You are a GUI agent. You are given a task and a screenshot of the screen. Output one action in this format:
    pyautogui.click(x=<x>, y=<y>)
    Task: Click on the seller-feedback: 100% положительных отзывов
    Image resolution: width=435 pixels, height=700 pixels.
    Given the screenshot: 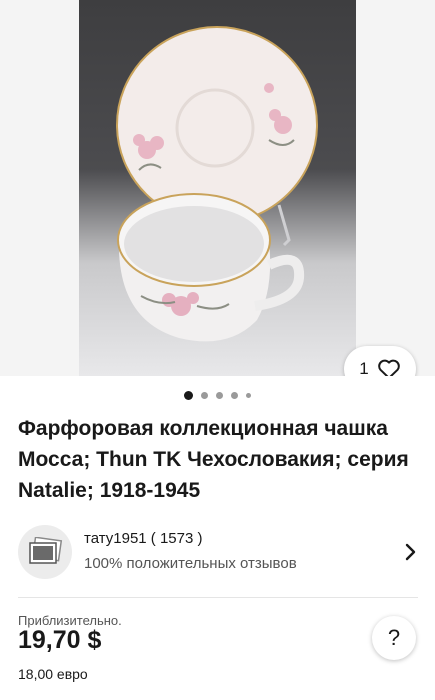 What is the action you would take?
    pyautogui.click(x=190, y=563)
    